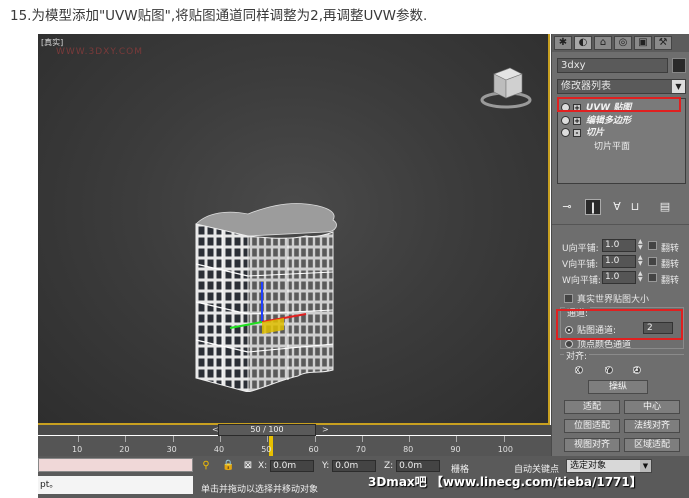 This screenshot has height=498, width=689. Describe the element at coordinates (580, 265) in the screenshot. I see `v-tile-label: V向平铺:` at that location.